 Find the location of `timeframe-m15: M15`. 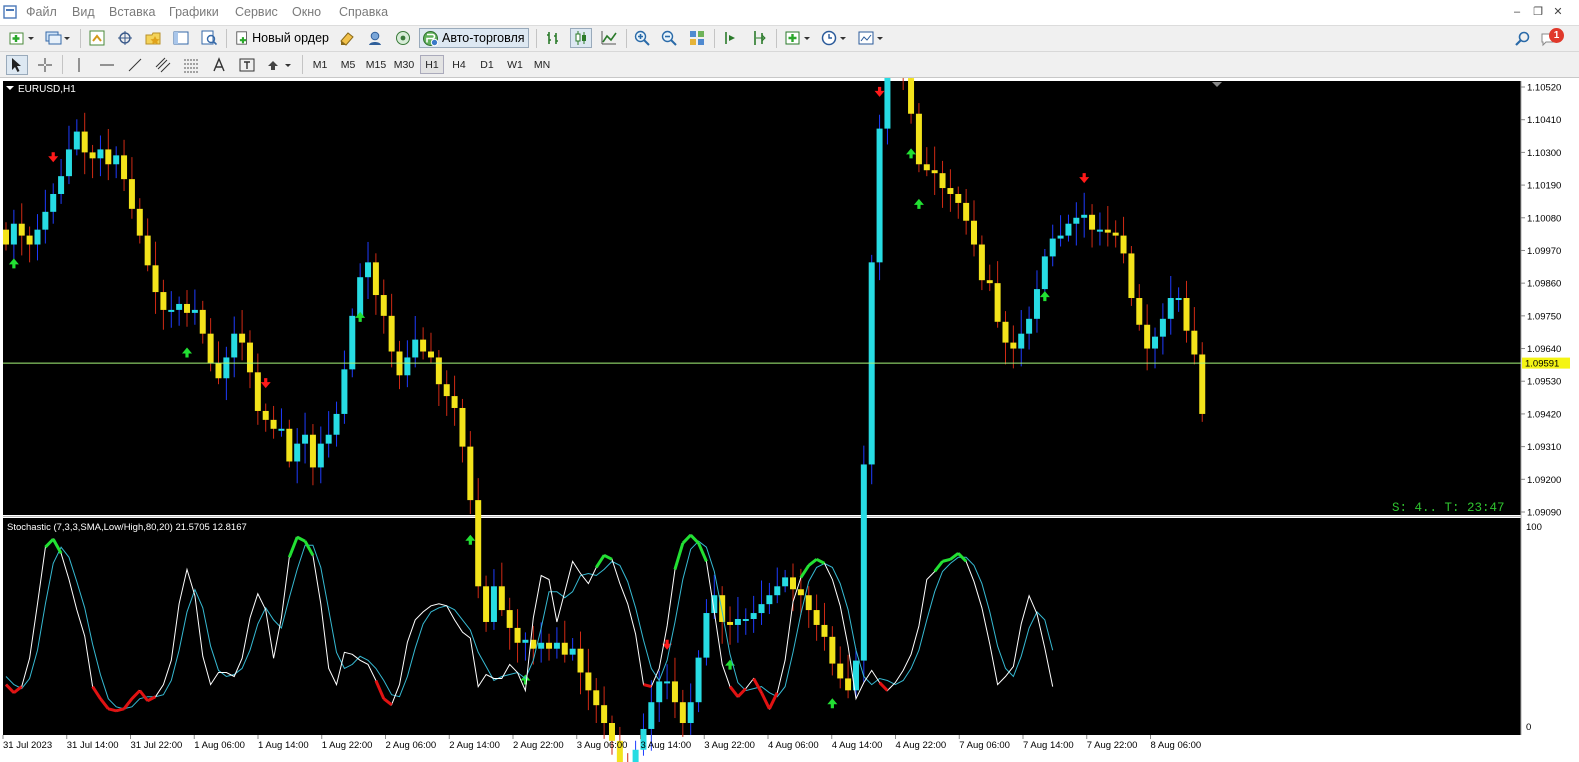

timeframe-m15: M15 is located at coordinates (376, 64).